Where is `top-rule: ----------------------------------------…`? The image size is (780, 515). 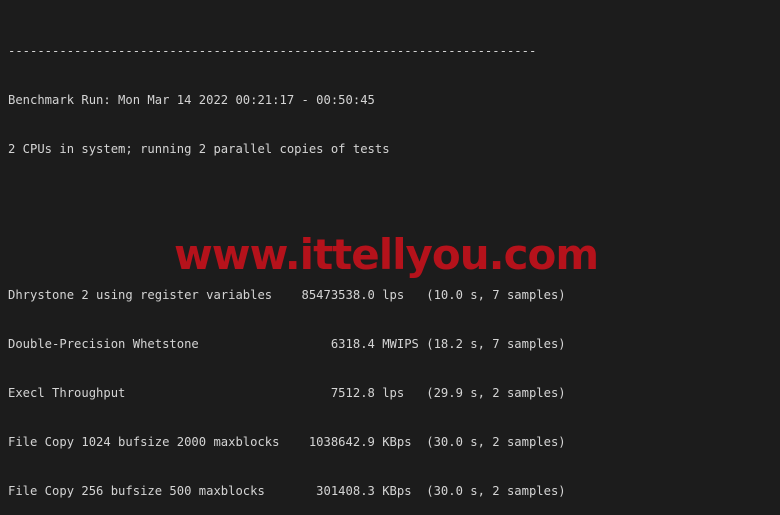
top-rule: ----------------------------------------… is located at coordinates (272, 50).